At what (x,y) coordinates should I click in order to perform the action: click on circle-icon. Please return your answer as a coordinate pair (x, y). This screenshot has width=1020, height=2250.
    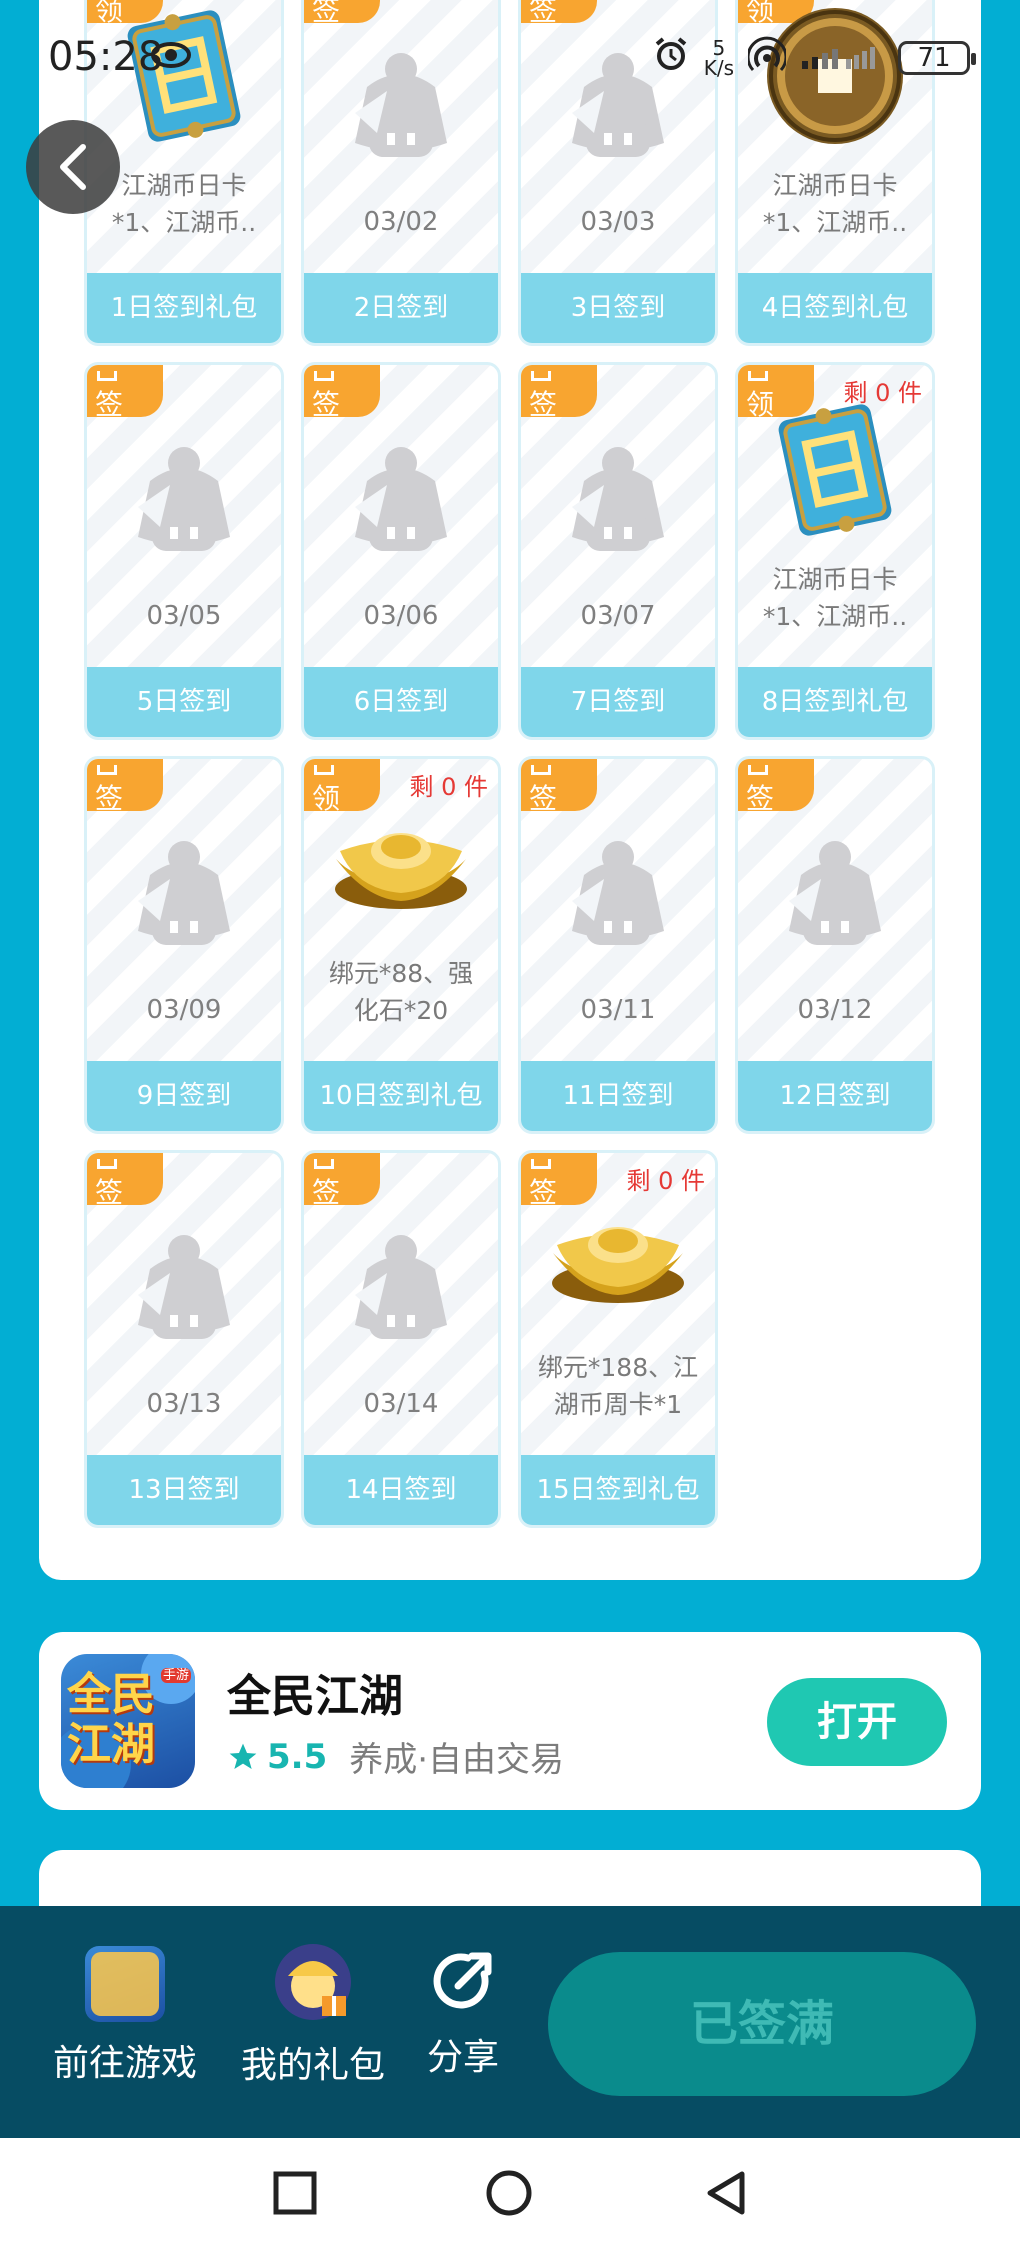
    Looking at the image, I should click on (509, 2193).